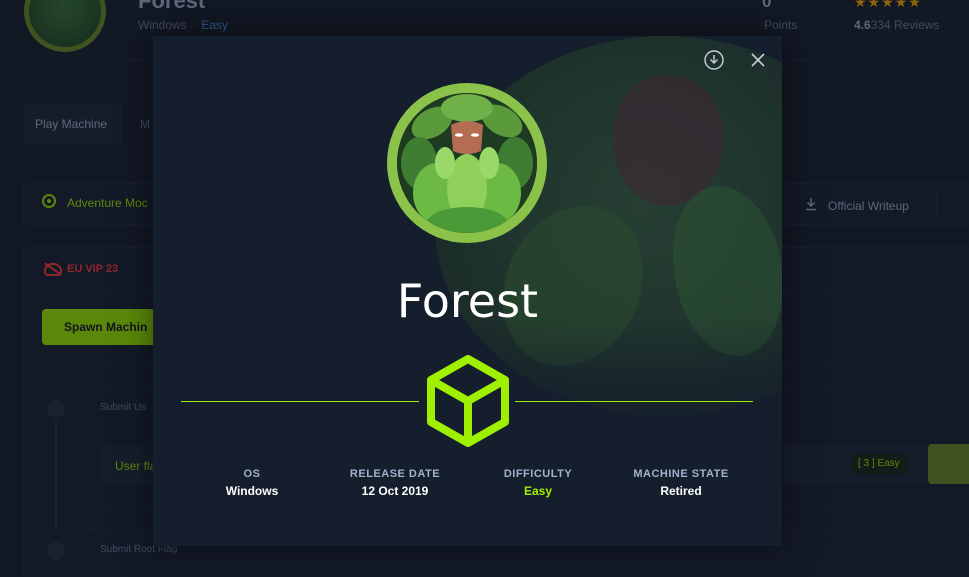  Describe the element at coordinates (538, 491) in the screenshot. I see `stat-difficulty-value: Easy` at that location.